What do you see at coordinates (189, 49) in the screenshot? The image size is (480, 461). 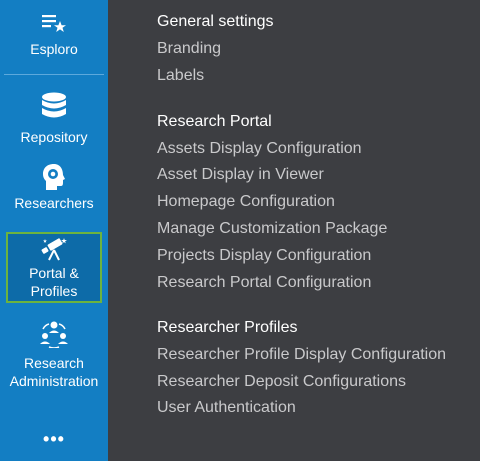 I see `menu-link-branding: Branding` at bounding box center [189, 49].